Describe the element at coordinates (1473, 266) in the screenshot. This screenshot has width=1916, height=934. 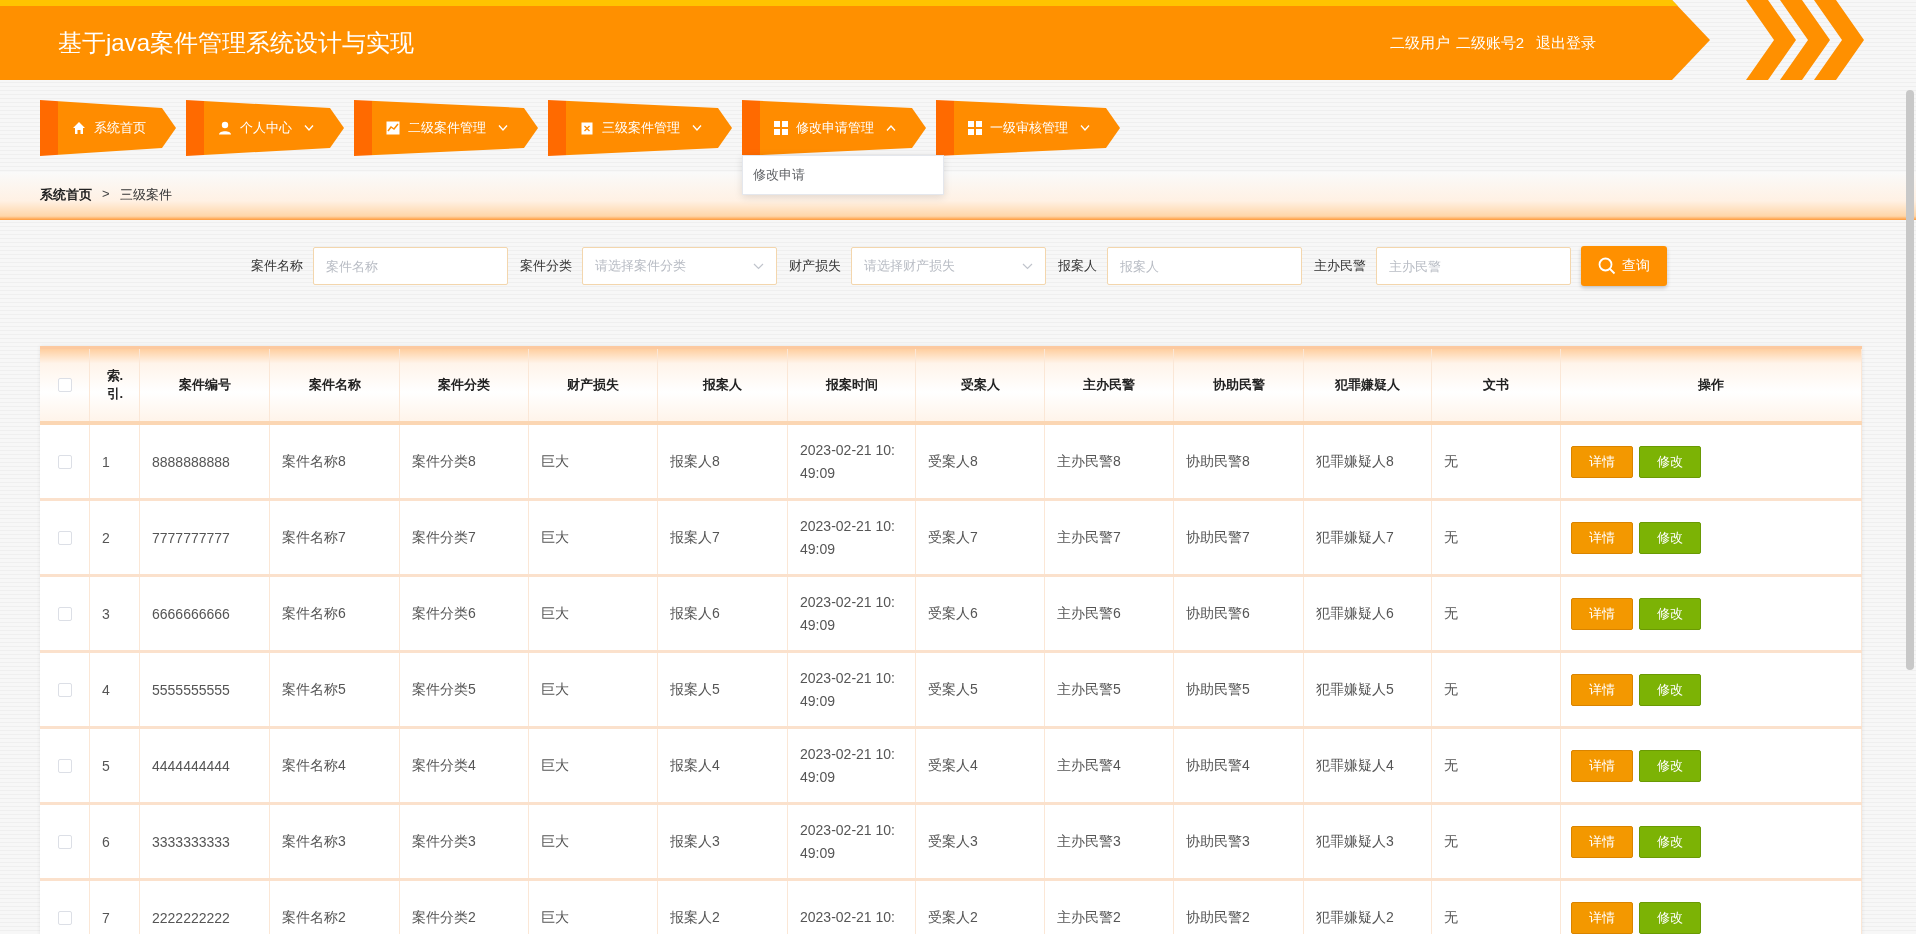
I see `search-field: 主办民警` at that location.